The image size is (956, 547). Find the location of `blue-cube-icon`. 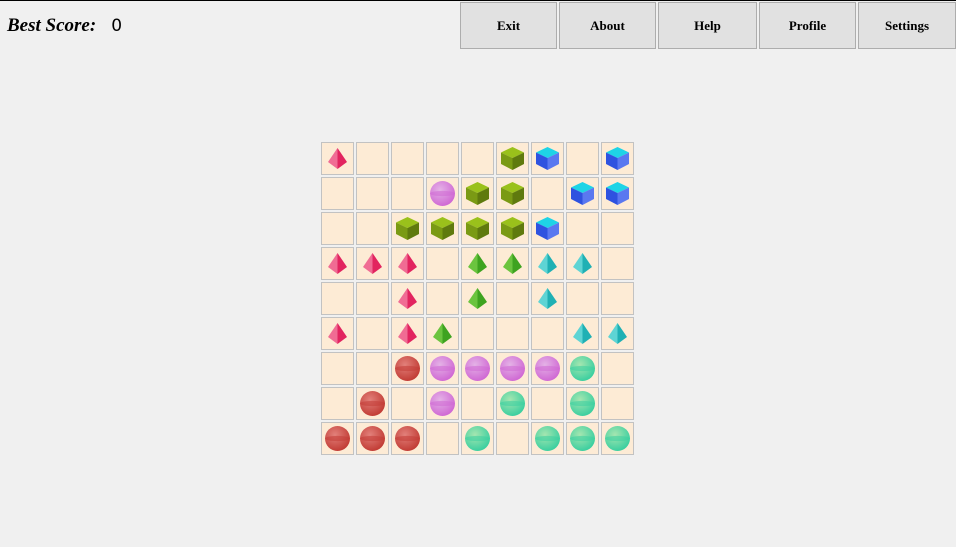

blue-cube-icon is located at coordinates (547, 228).